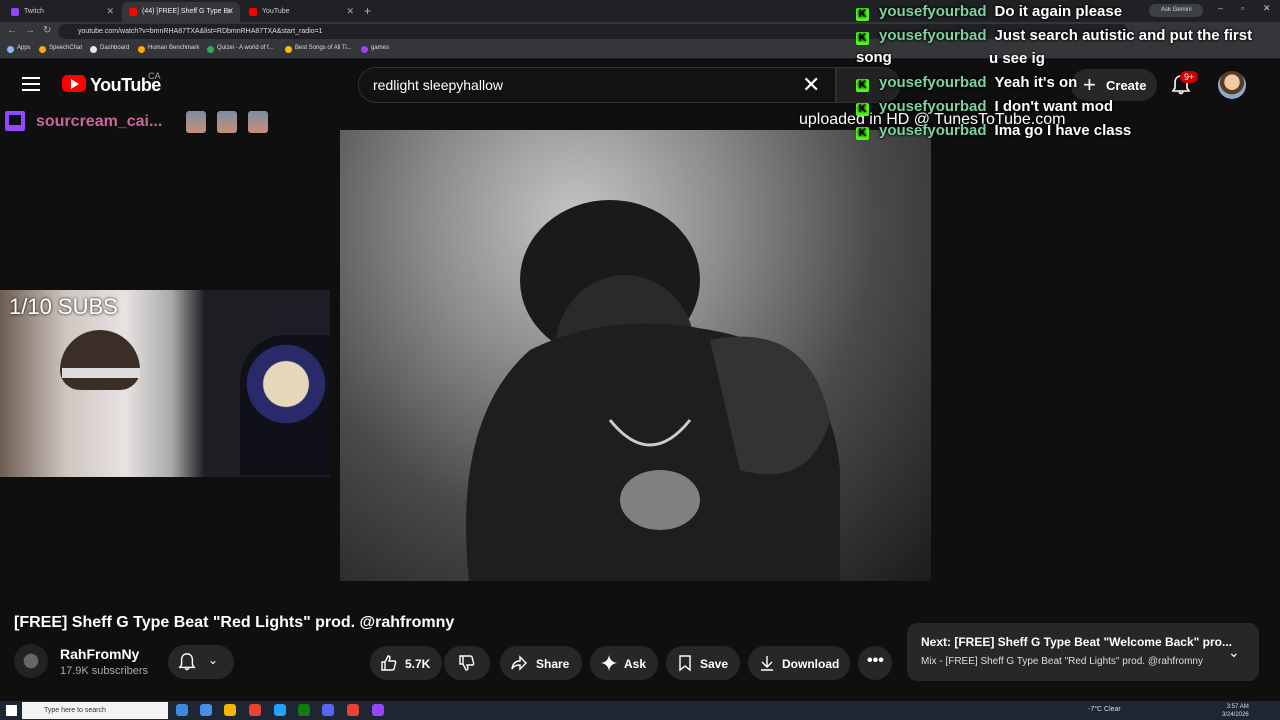  What do you see at coordinates (109, 49) in the screenshot?
I see `bookmark-dashboard: Dashboard` at bounding box center [109, 49].